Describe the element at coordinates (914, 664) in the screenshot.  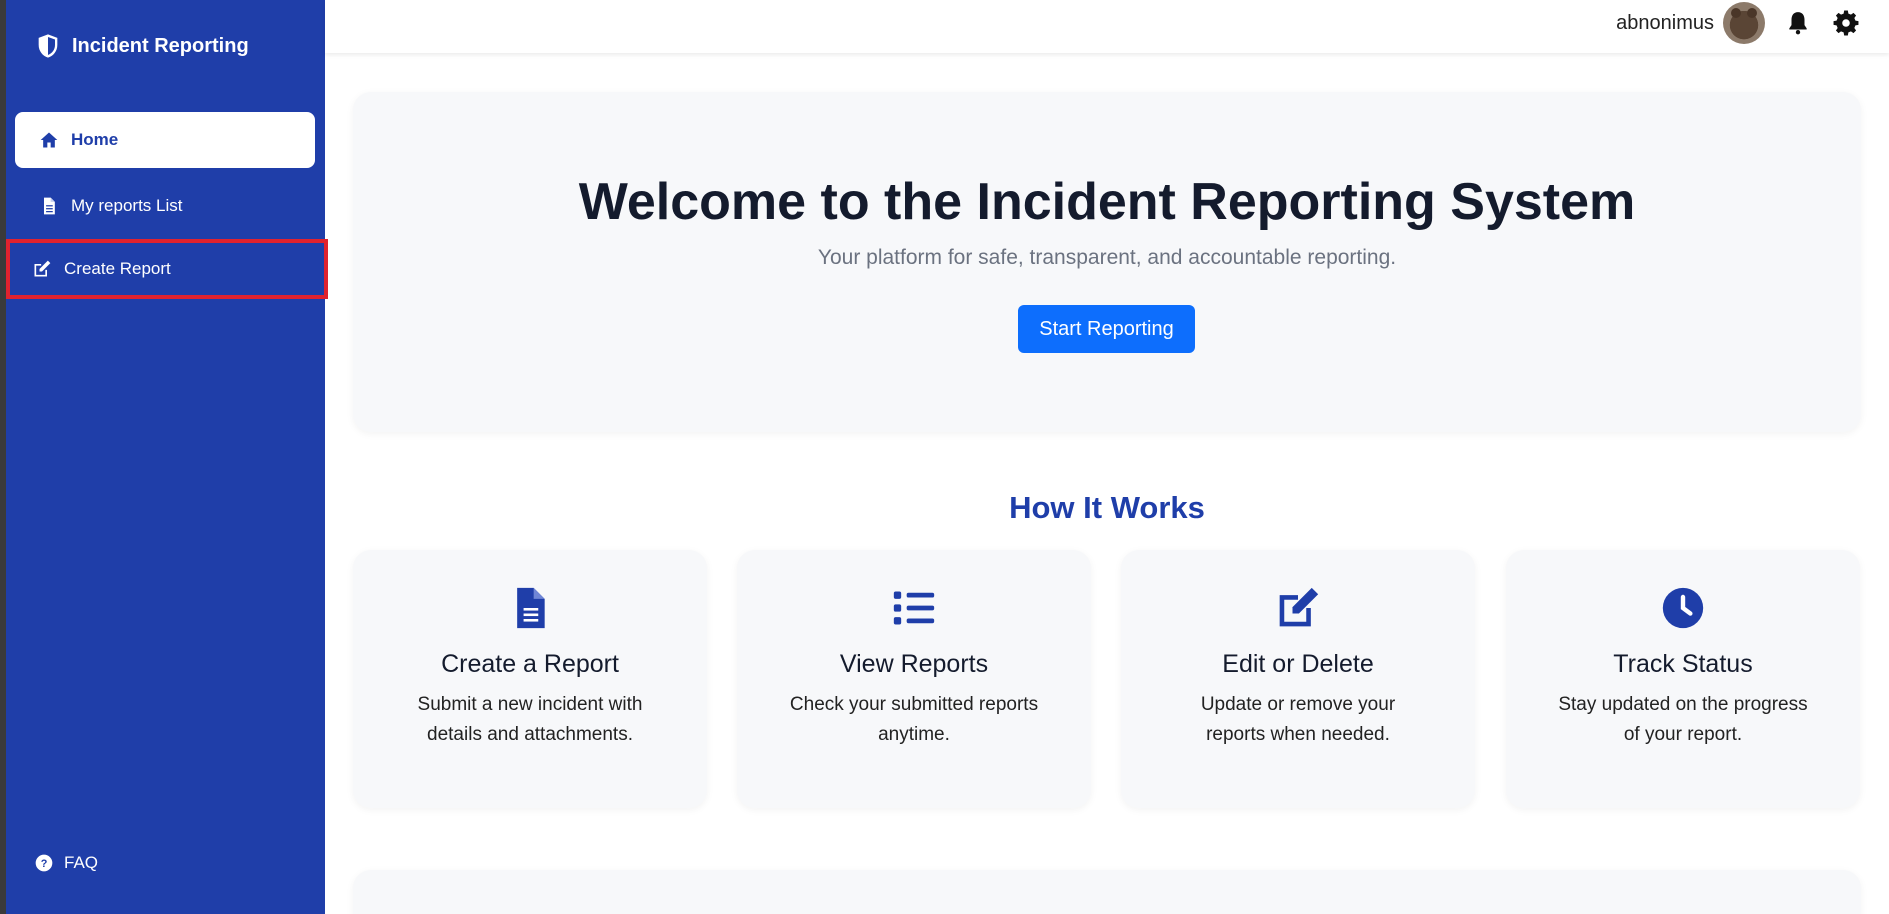
I see `card-title: View Reports` at that location.